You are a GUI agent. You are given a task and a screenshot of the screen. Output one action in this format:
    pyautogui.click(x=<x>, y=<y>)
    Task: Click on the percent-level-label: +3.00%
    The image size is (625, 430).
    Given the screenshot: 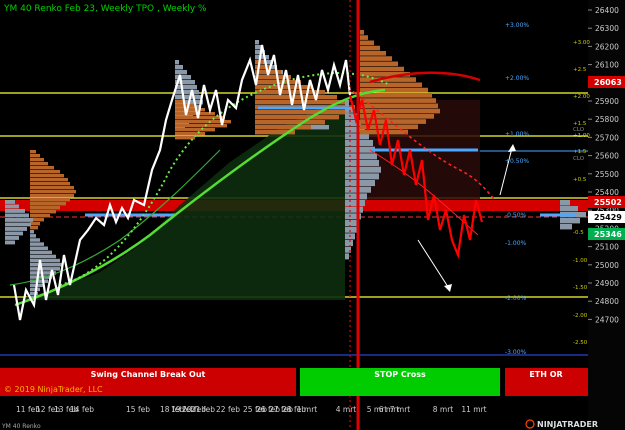 What is the action you would take?
    pyautogui.click(x=517, y=25)
    